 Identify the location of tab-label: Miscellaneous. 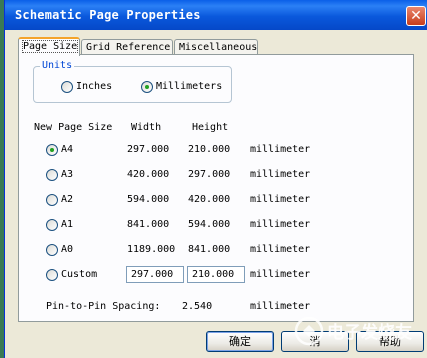
(218, 47).